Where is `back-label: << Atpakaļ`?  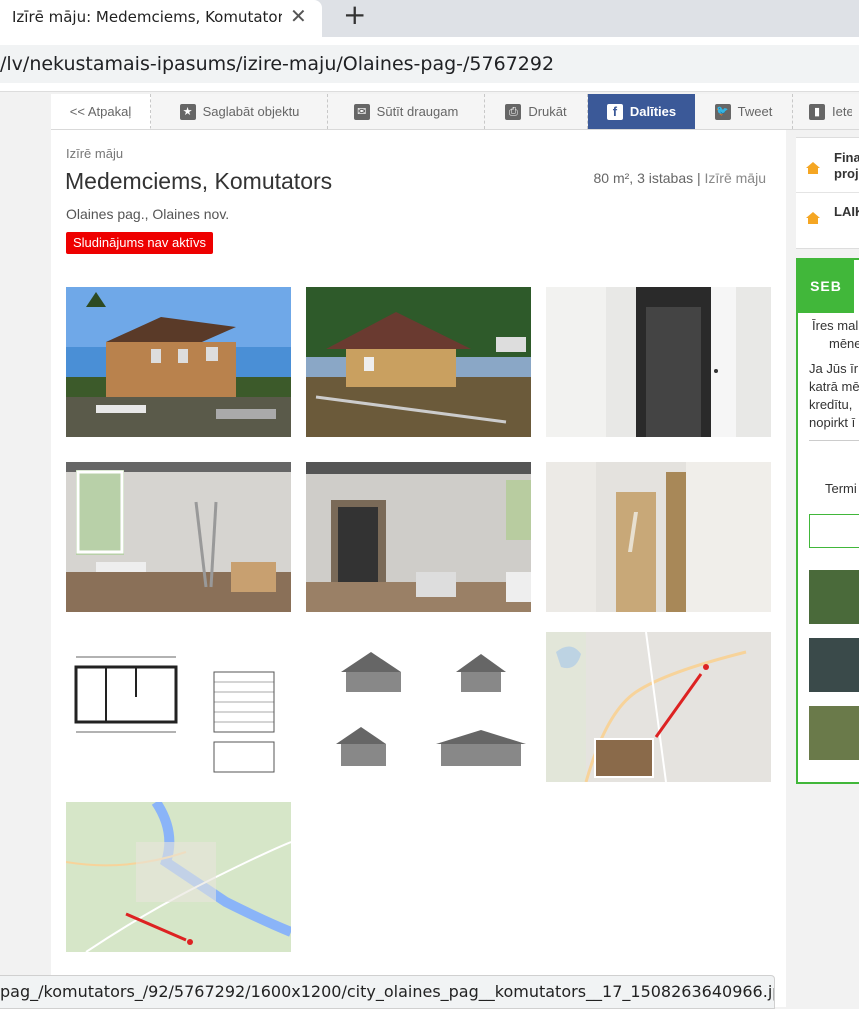
back-label: << Atpakaļ is located at coordinates (100, 111).